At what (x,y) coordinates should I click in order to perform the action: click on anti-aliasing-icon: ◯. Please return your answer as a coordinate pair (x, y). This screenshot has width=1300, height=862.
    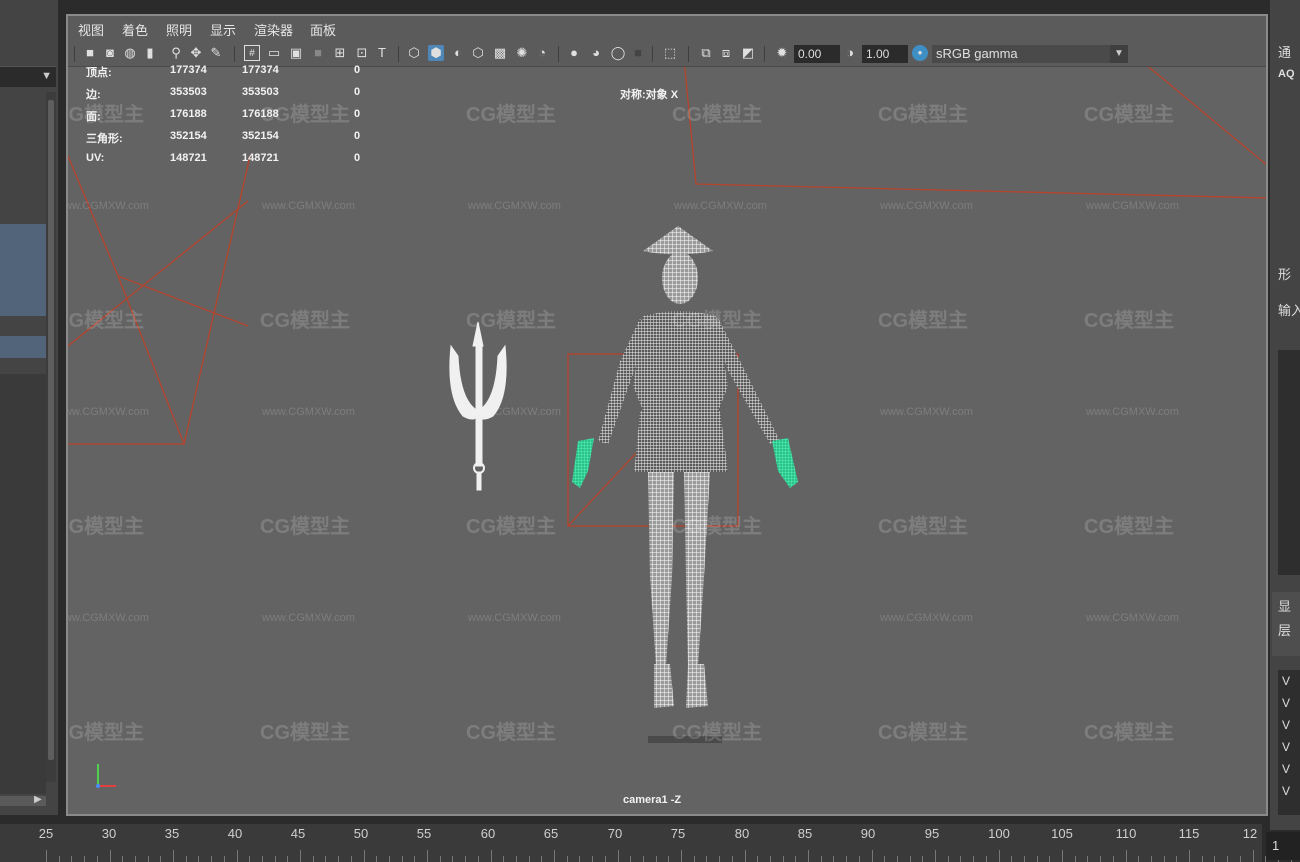
    Looking at the image, I should click on (618, 53).